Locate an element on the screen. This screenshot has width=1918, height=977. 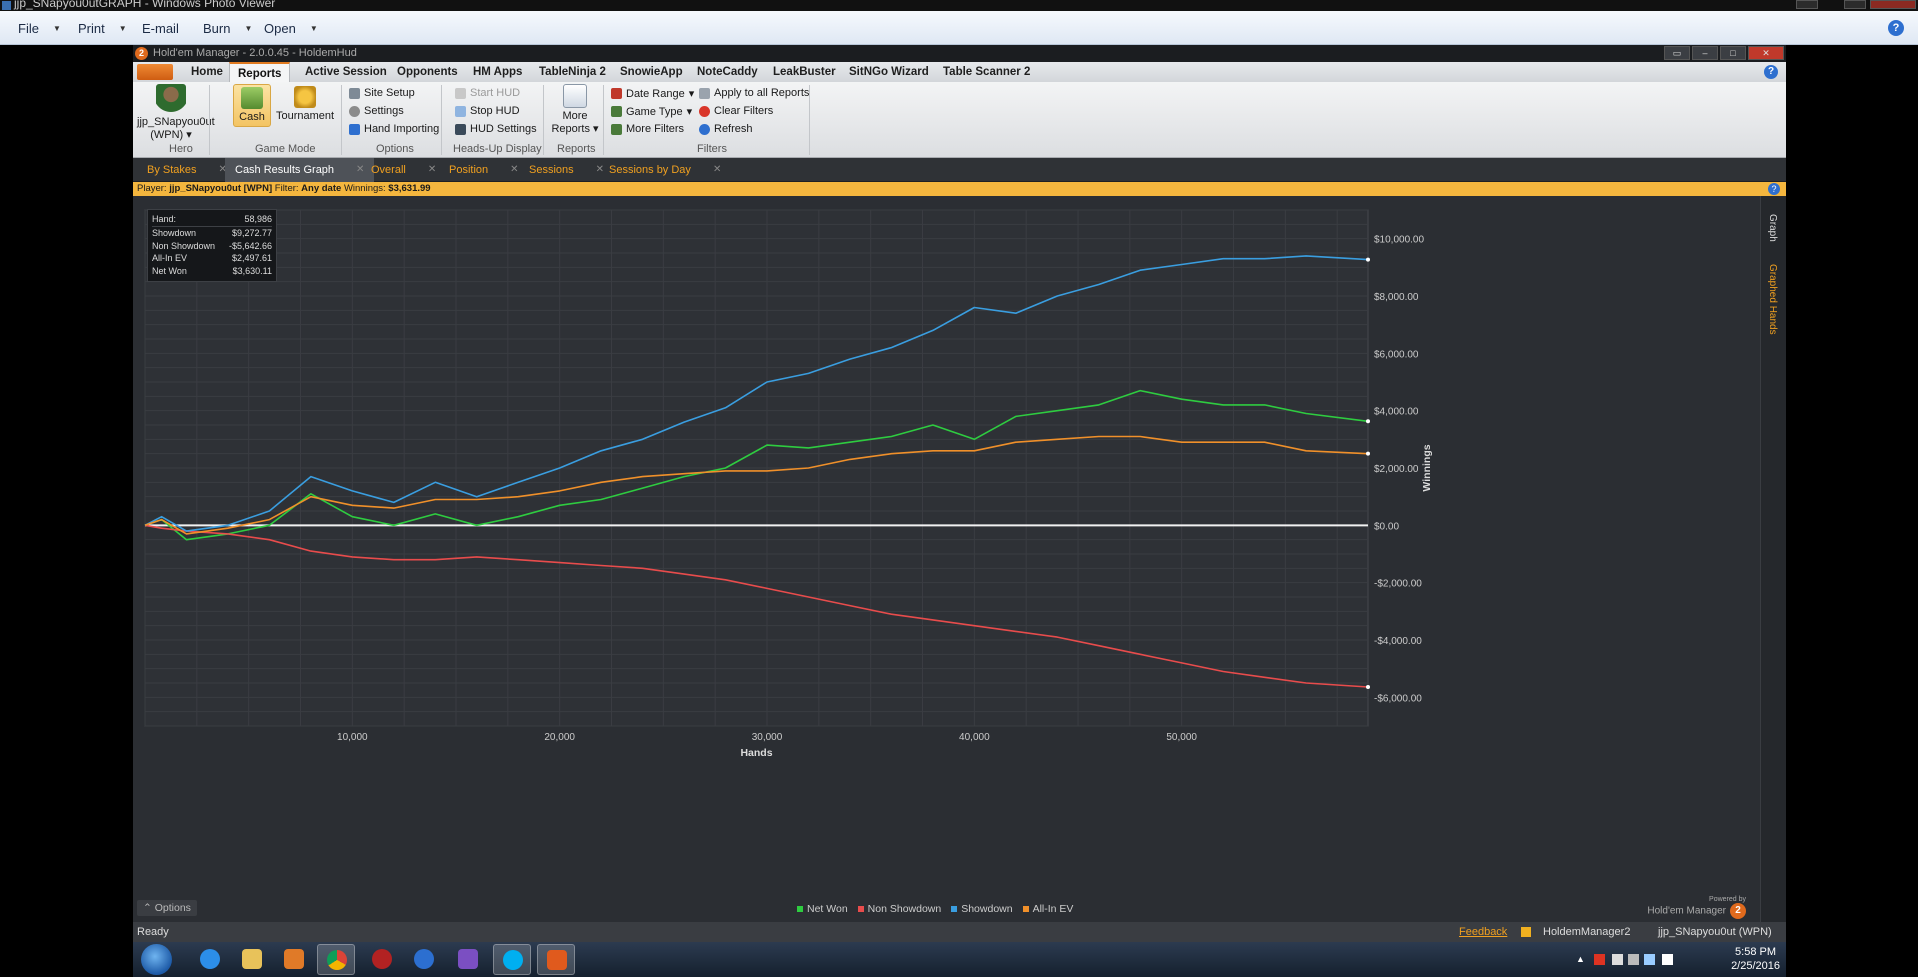
antivirus-icon is located at coordinates (1599, 959).